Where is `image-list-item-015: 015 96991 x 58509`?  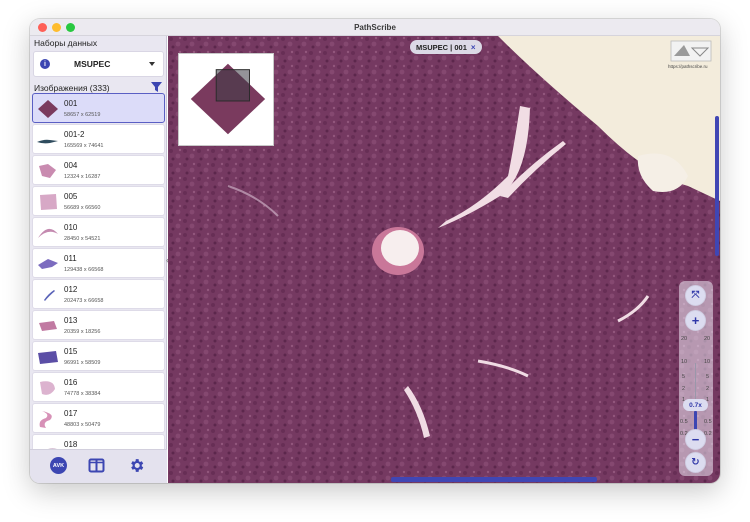
image-list-item-015: 015 96991 x 58509 is located at coordinates (98, 356).